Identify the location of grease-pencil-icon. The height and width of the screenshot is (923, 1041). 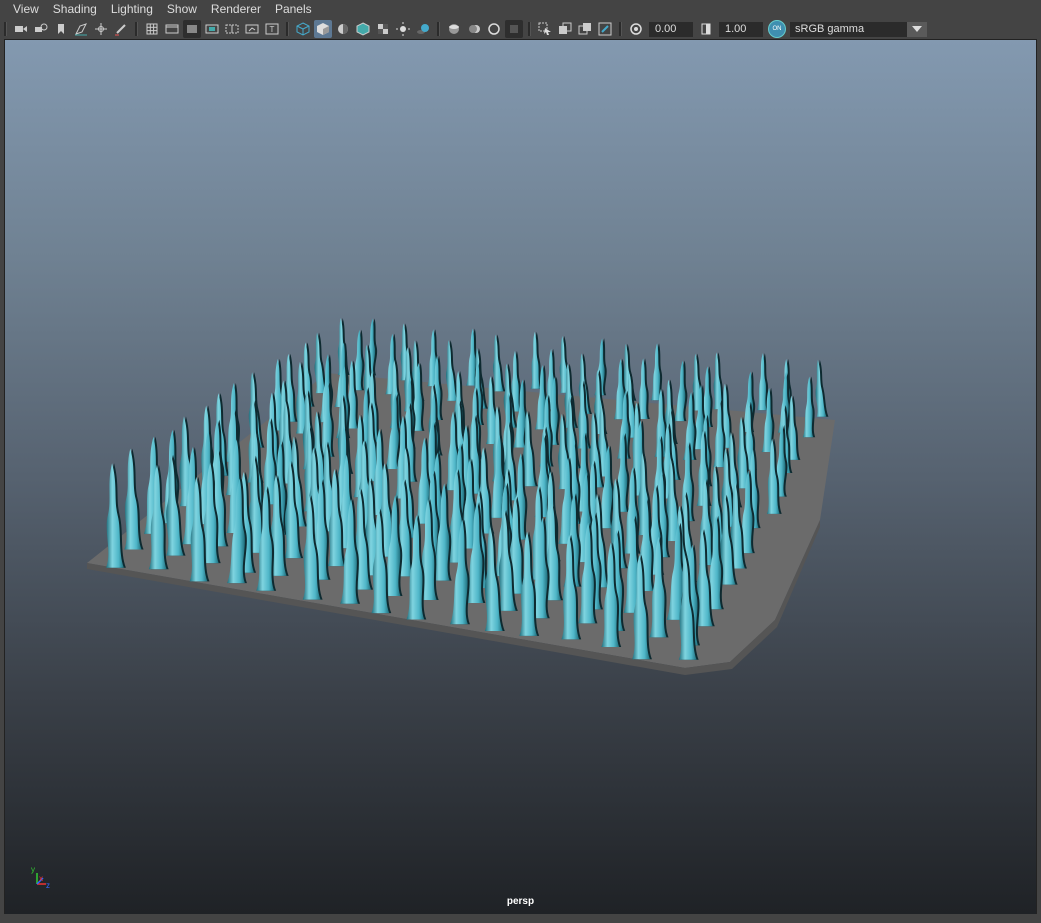
(121, 29).